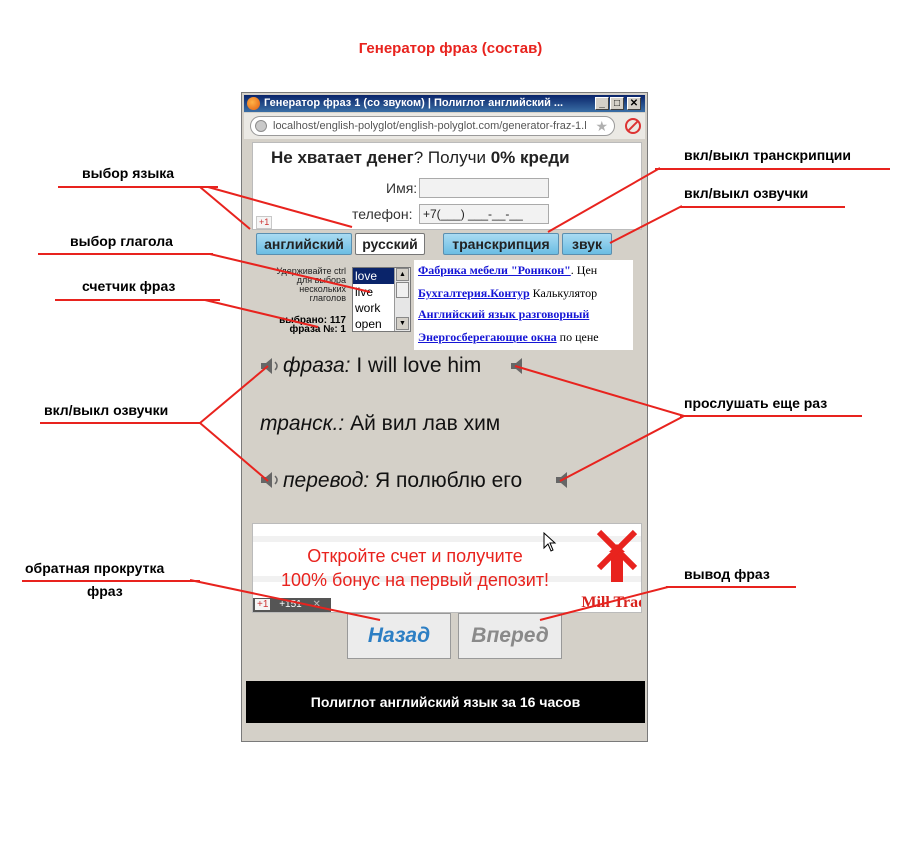 This screenshot has width=901, height=843. What do you see at coordinates (756, 403) in the screenshot?
I see `annotation-replay: прослушать еще раз` at bounding box center [756, 403].